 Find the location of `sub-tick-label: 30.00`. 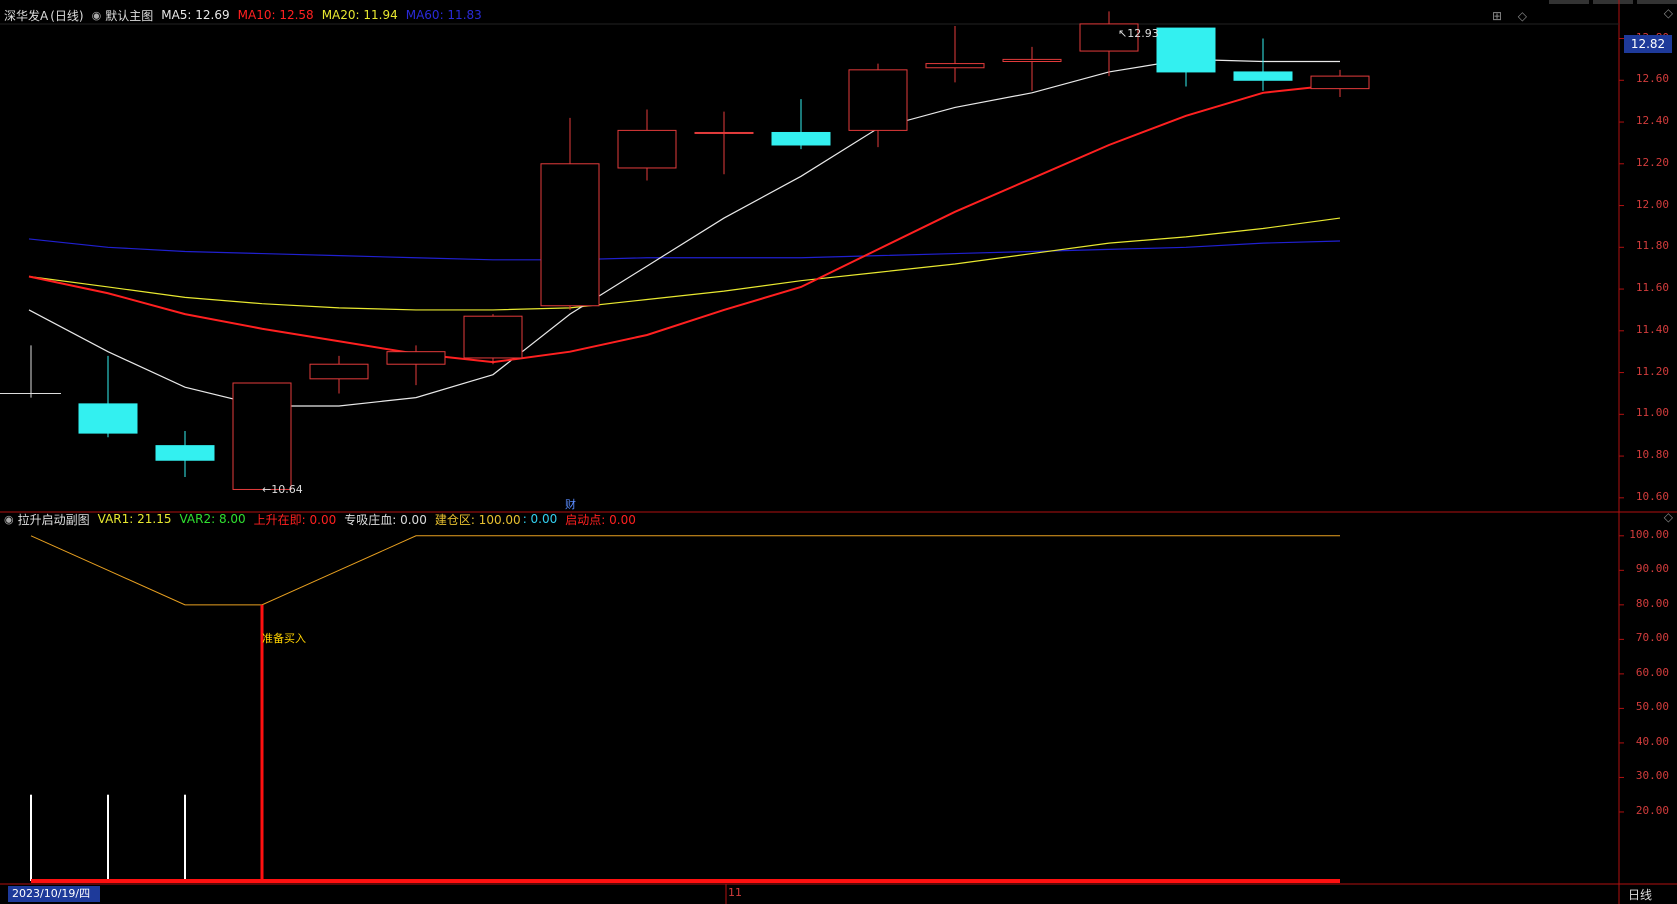

sub-tick-label: 30.00 is located at coordinates (1652, 776).